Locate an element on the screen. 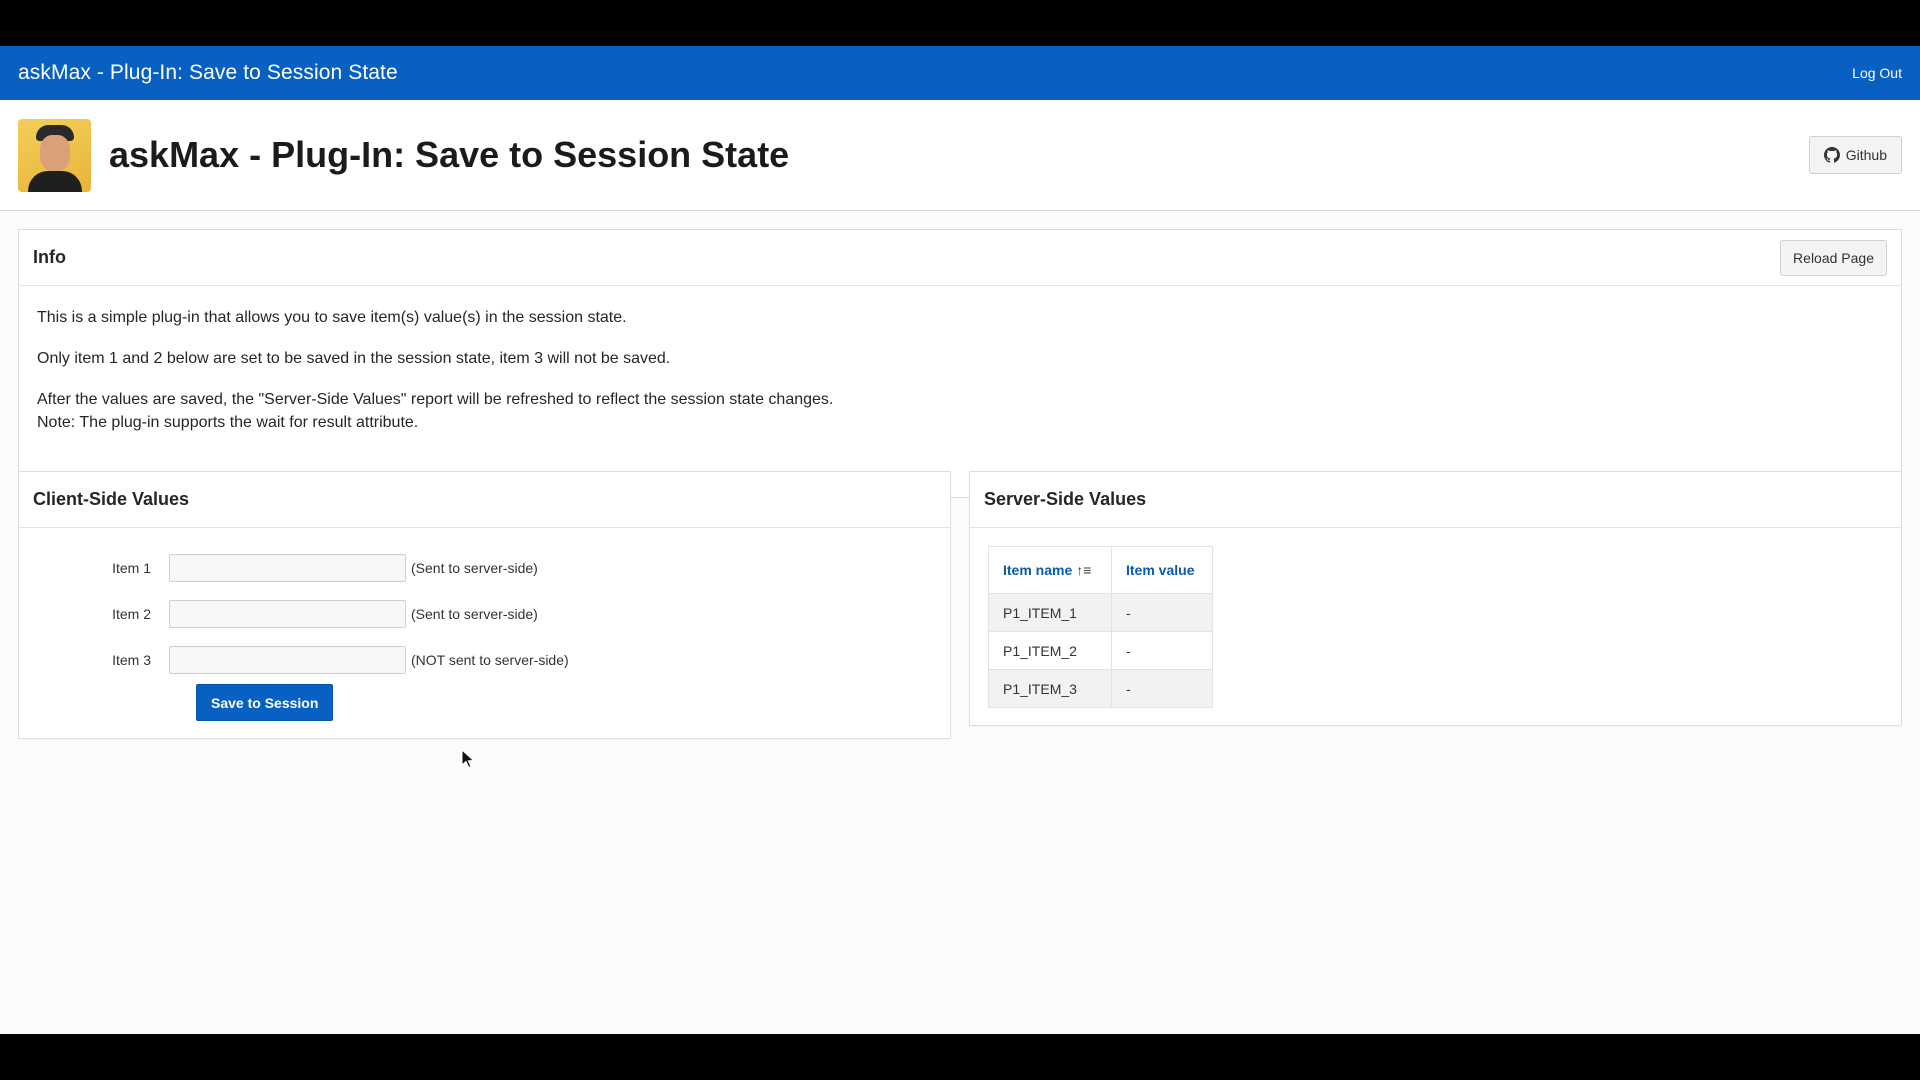 This screenshot has width=1920, height=1080. app-title: askMax - Plug-In: Save to Session State is located at coordinates (208, 73).